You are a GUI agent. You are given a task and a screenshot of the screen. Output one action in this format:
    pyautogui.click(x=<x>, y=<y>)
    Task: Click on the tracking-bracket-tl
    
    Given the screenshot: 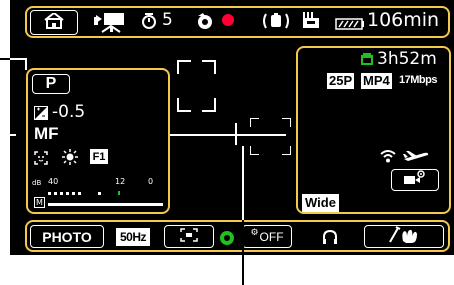 What is the action you would take?
    pyautogui.click(x=254, y=122)
    